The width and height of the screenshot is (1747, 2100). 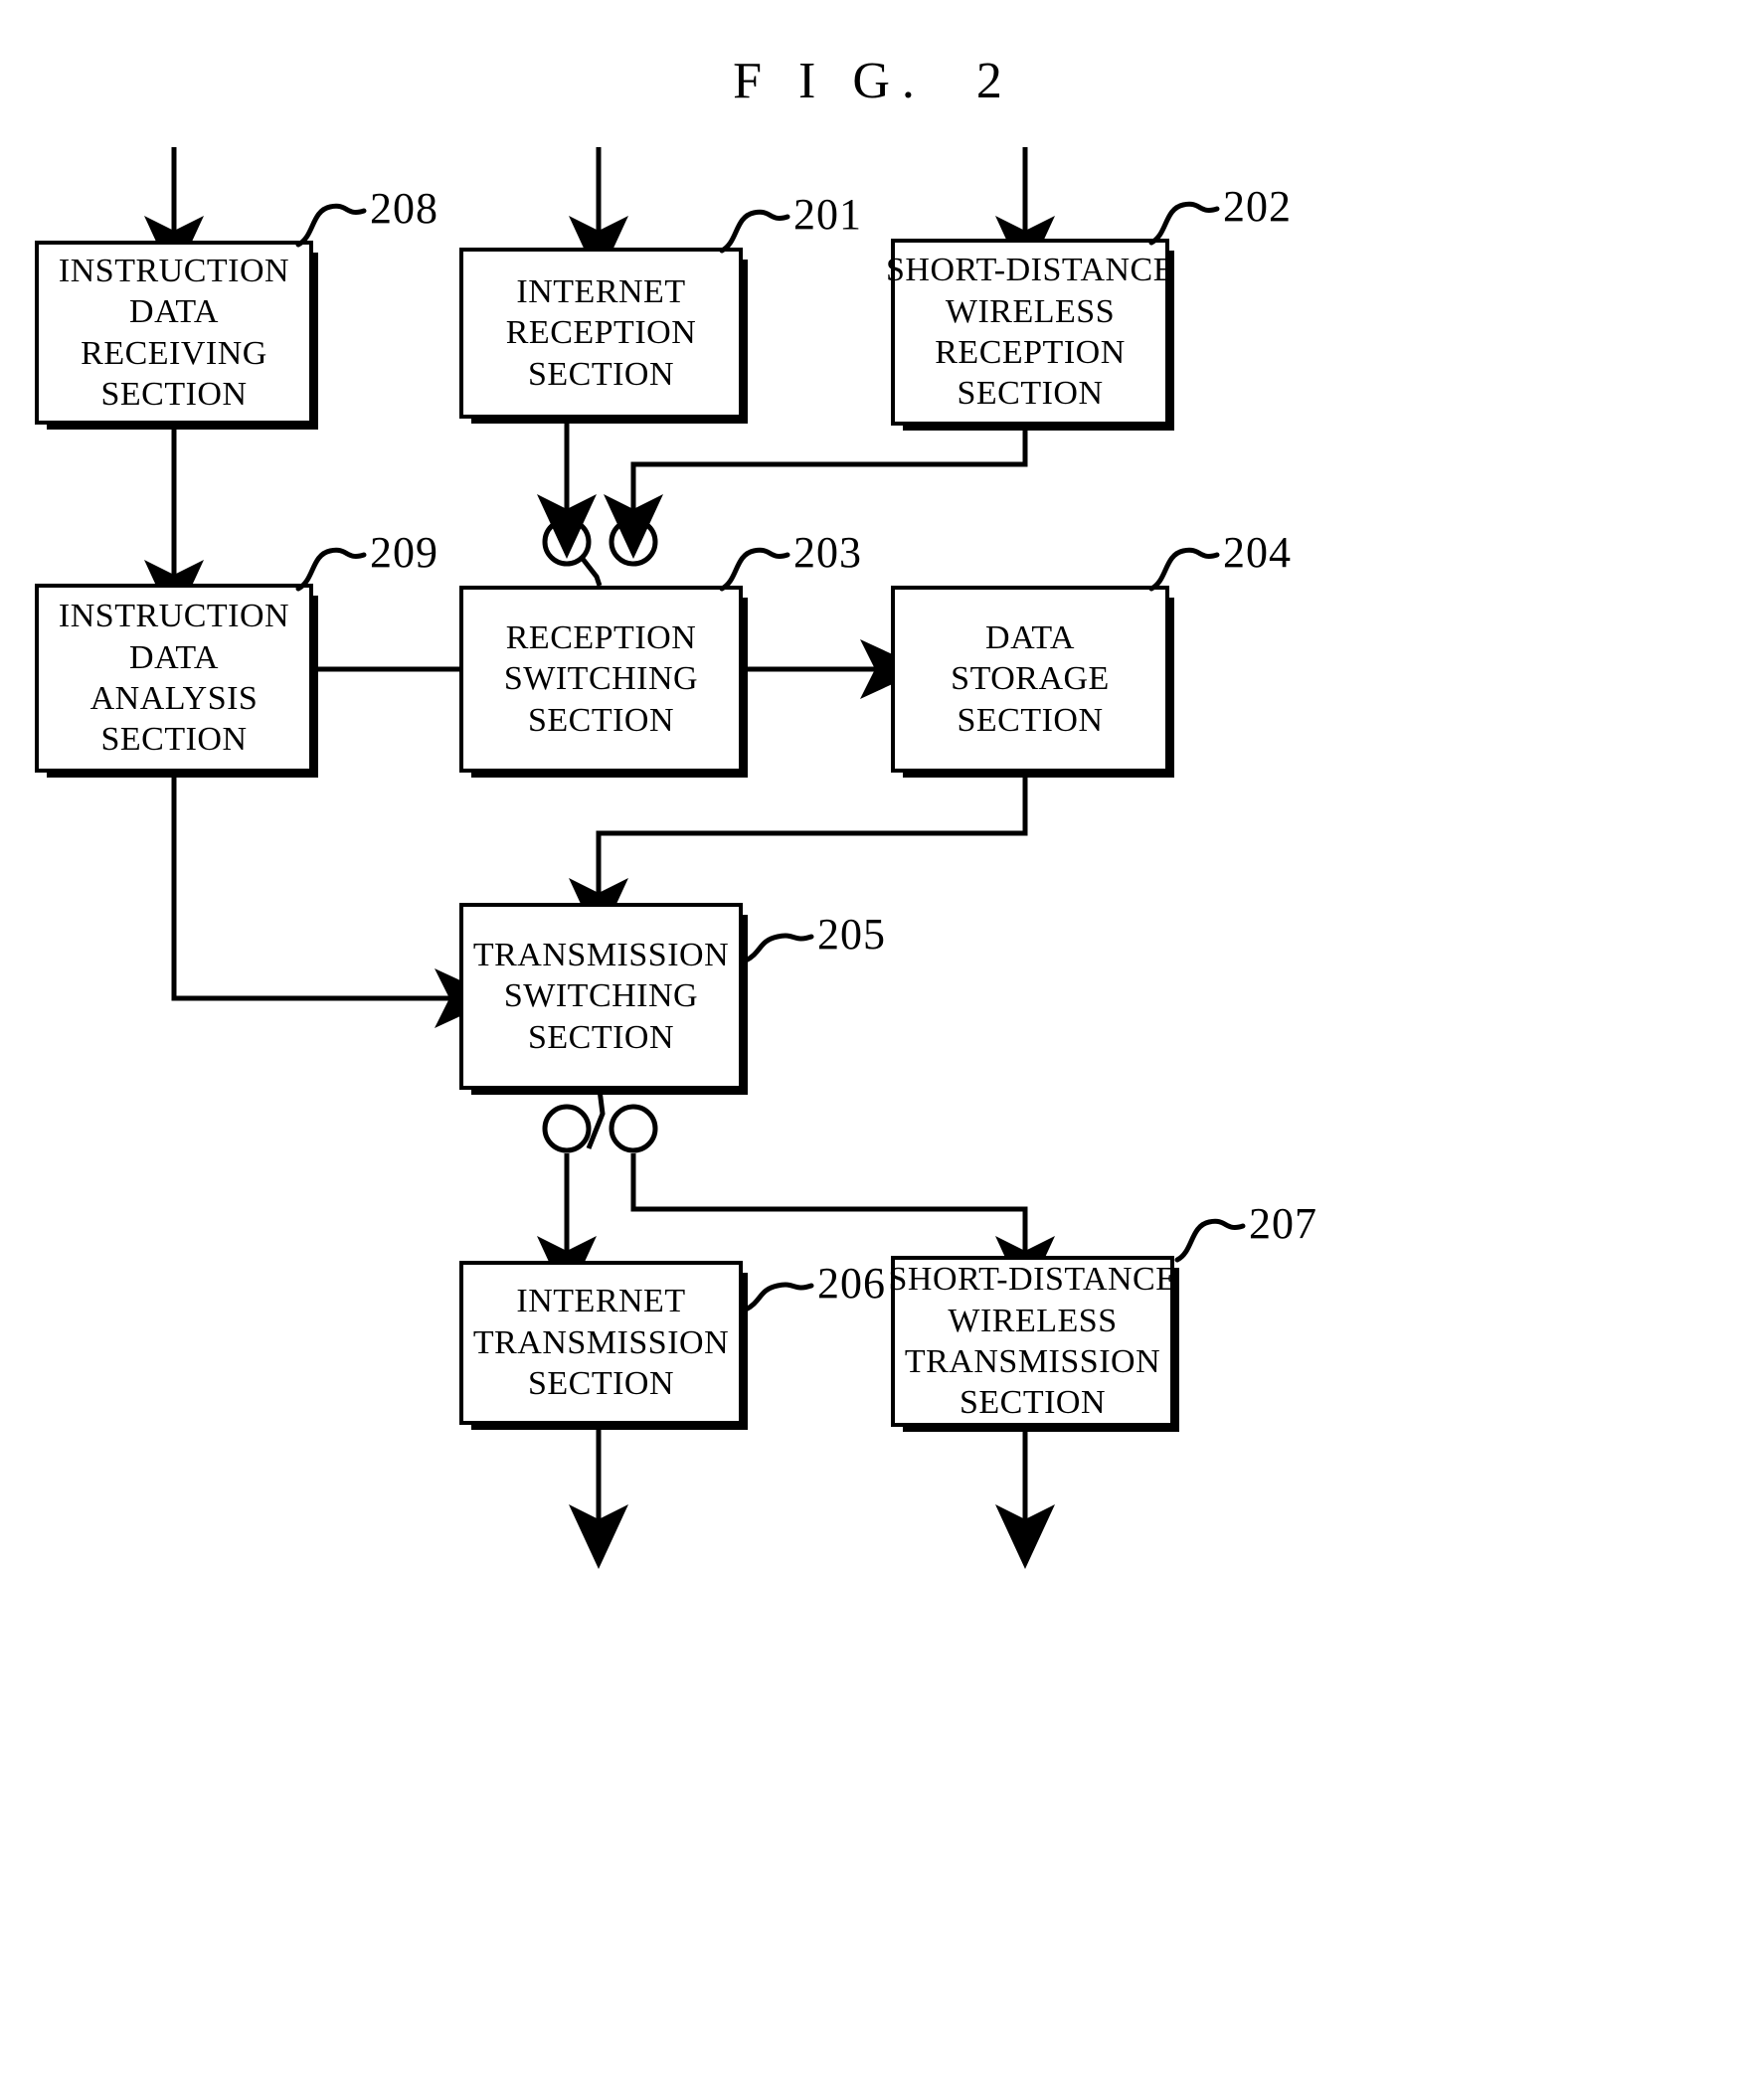 What do you see at coordinates (567, 1128) in the screenshot?
I see `switch-contact-left-lower` at bounding box center [567, 1128].